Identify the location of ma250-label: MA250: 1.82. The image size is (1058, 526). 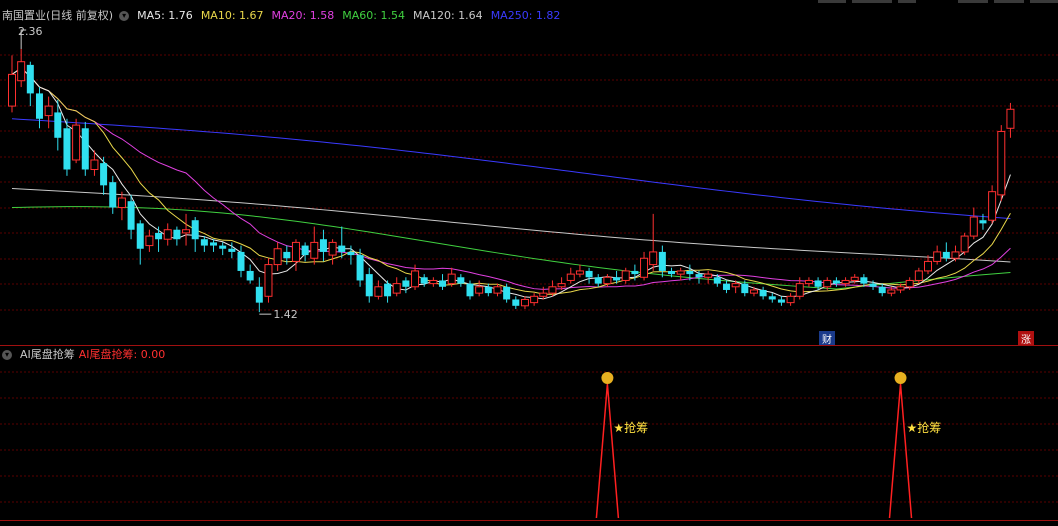
(525, 15).